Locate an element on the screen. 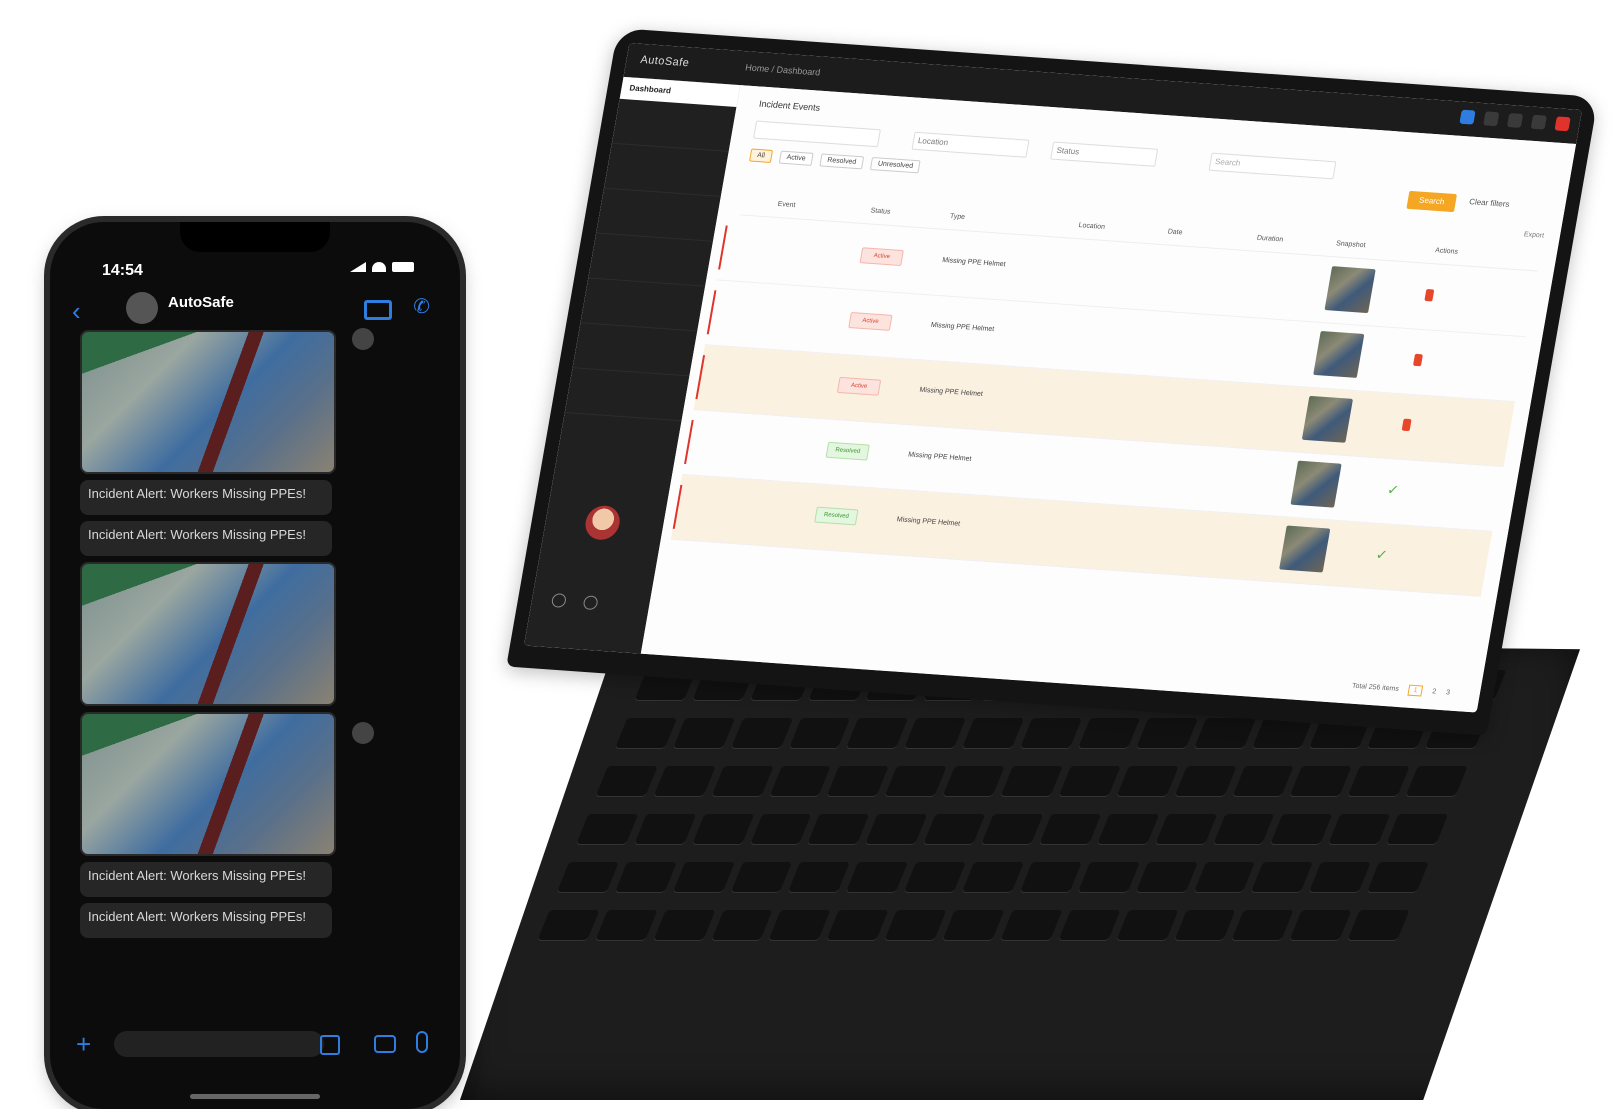 This screenshot has width=1624, height=1109. column-header: Snapshot is located at coordinates (1350, 244).